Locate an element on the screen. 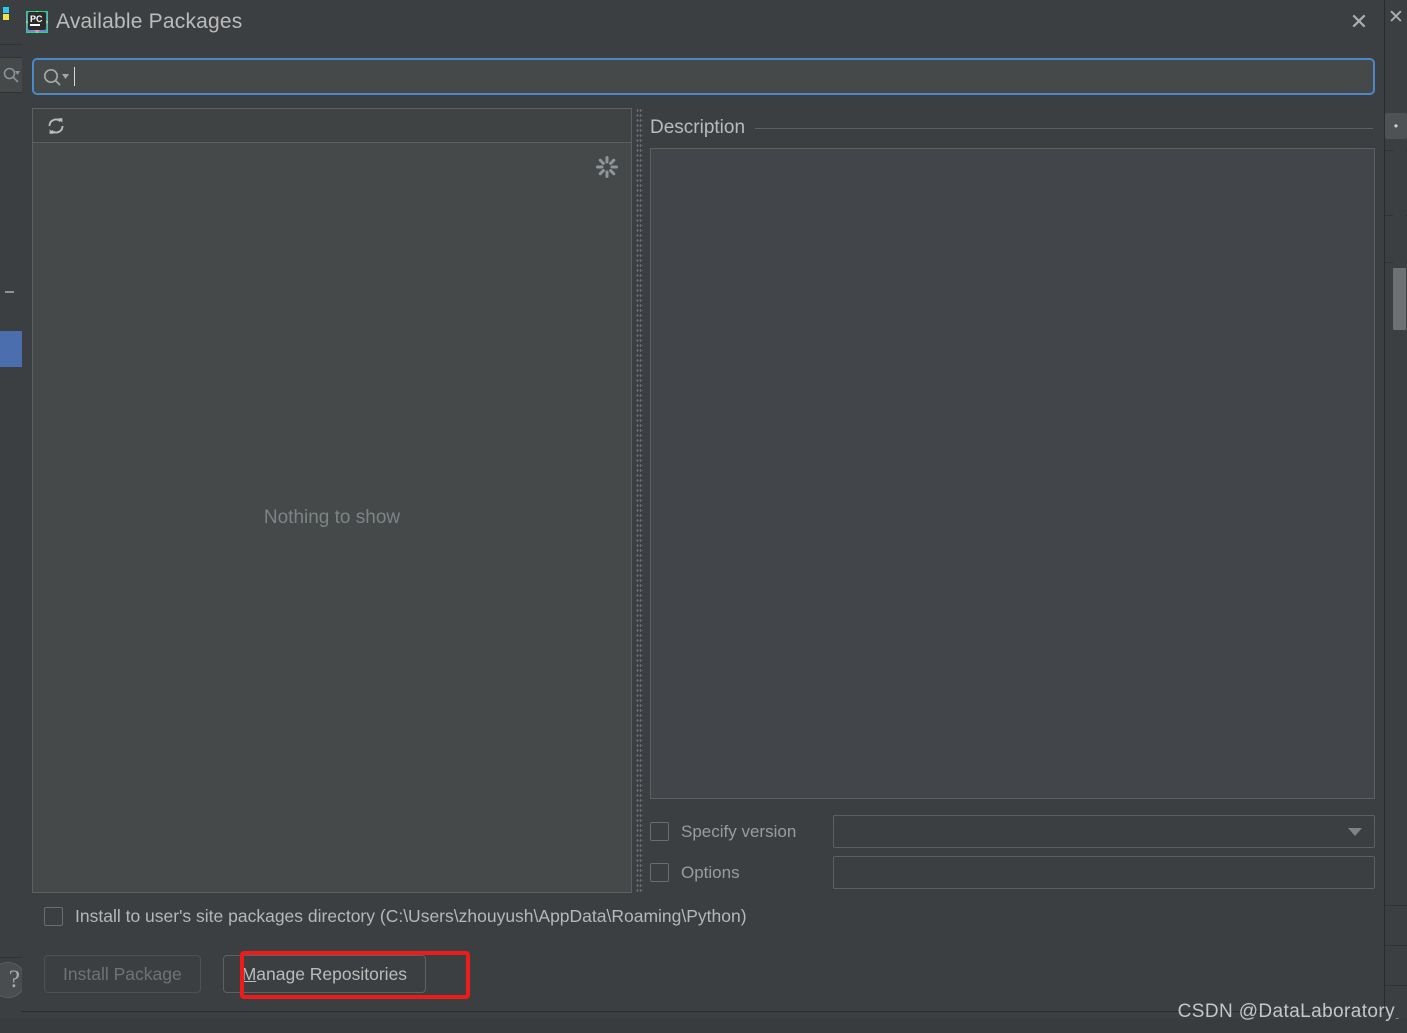 The height and width of the screenshot is (1033, 1407). empty-state-label: Nothing to show is located at coordinates (332, 517).